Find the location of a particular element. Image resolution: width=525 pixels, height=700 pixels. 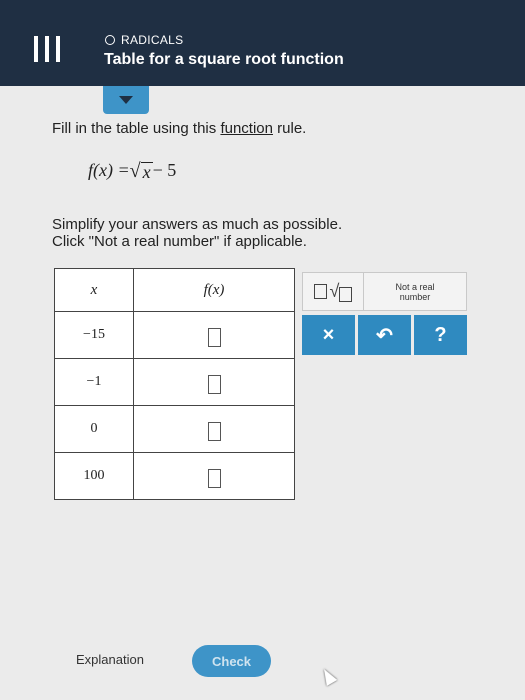

formula-rhs: − 5 is located at coordinates (164, 170).